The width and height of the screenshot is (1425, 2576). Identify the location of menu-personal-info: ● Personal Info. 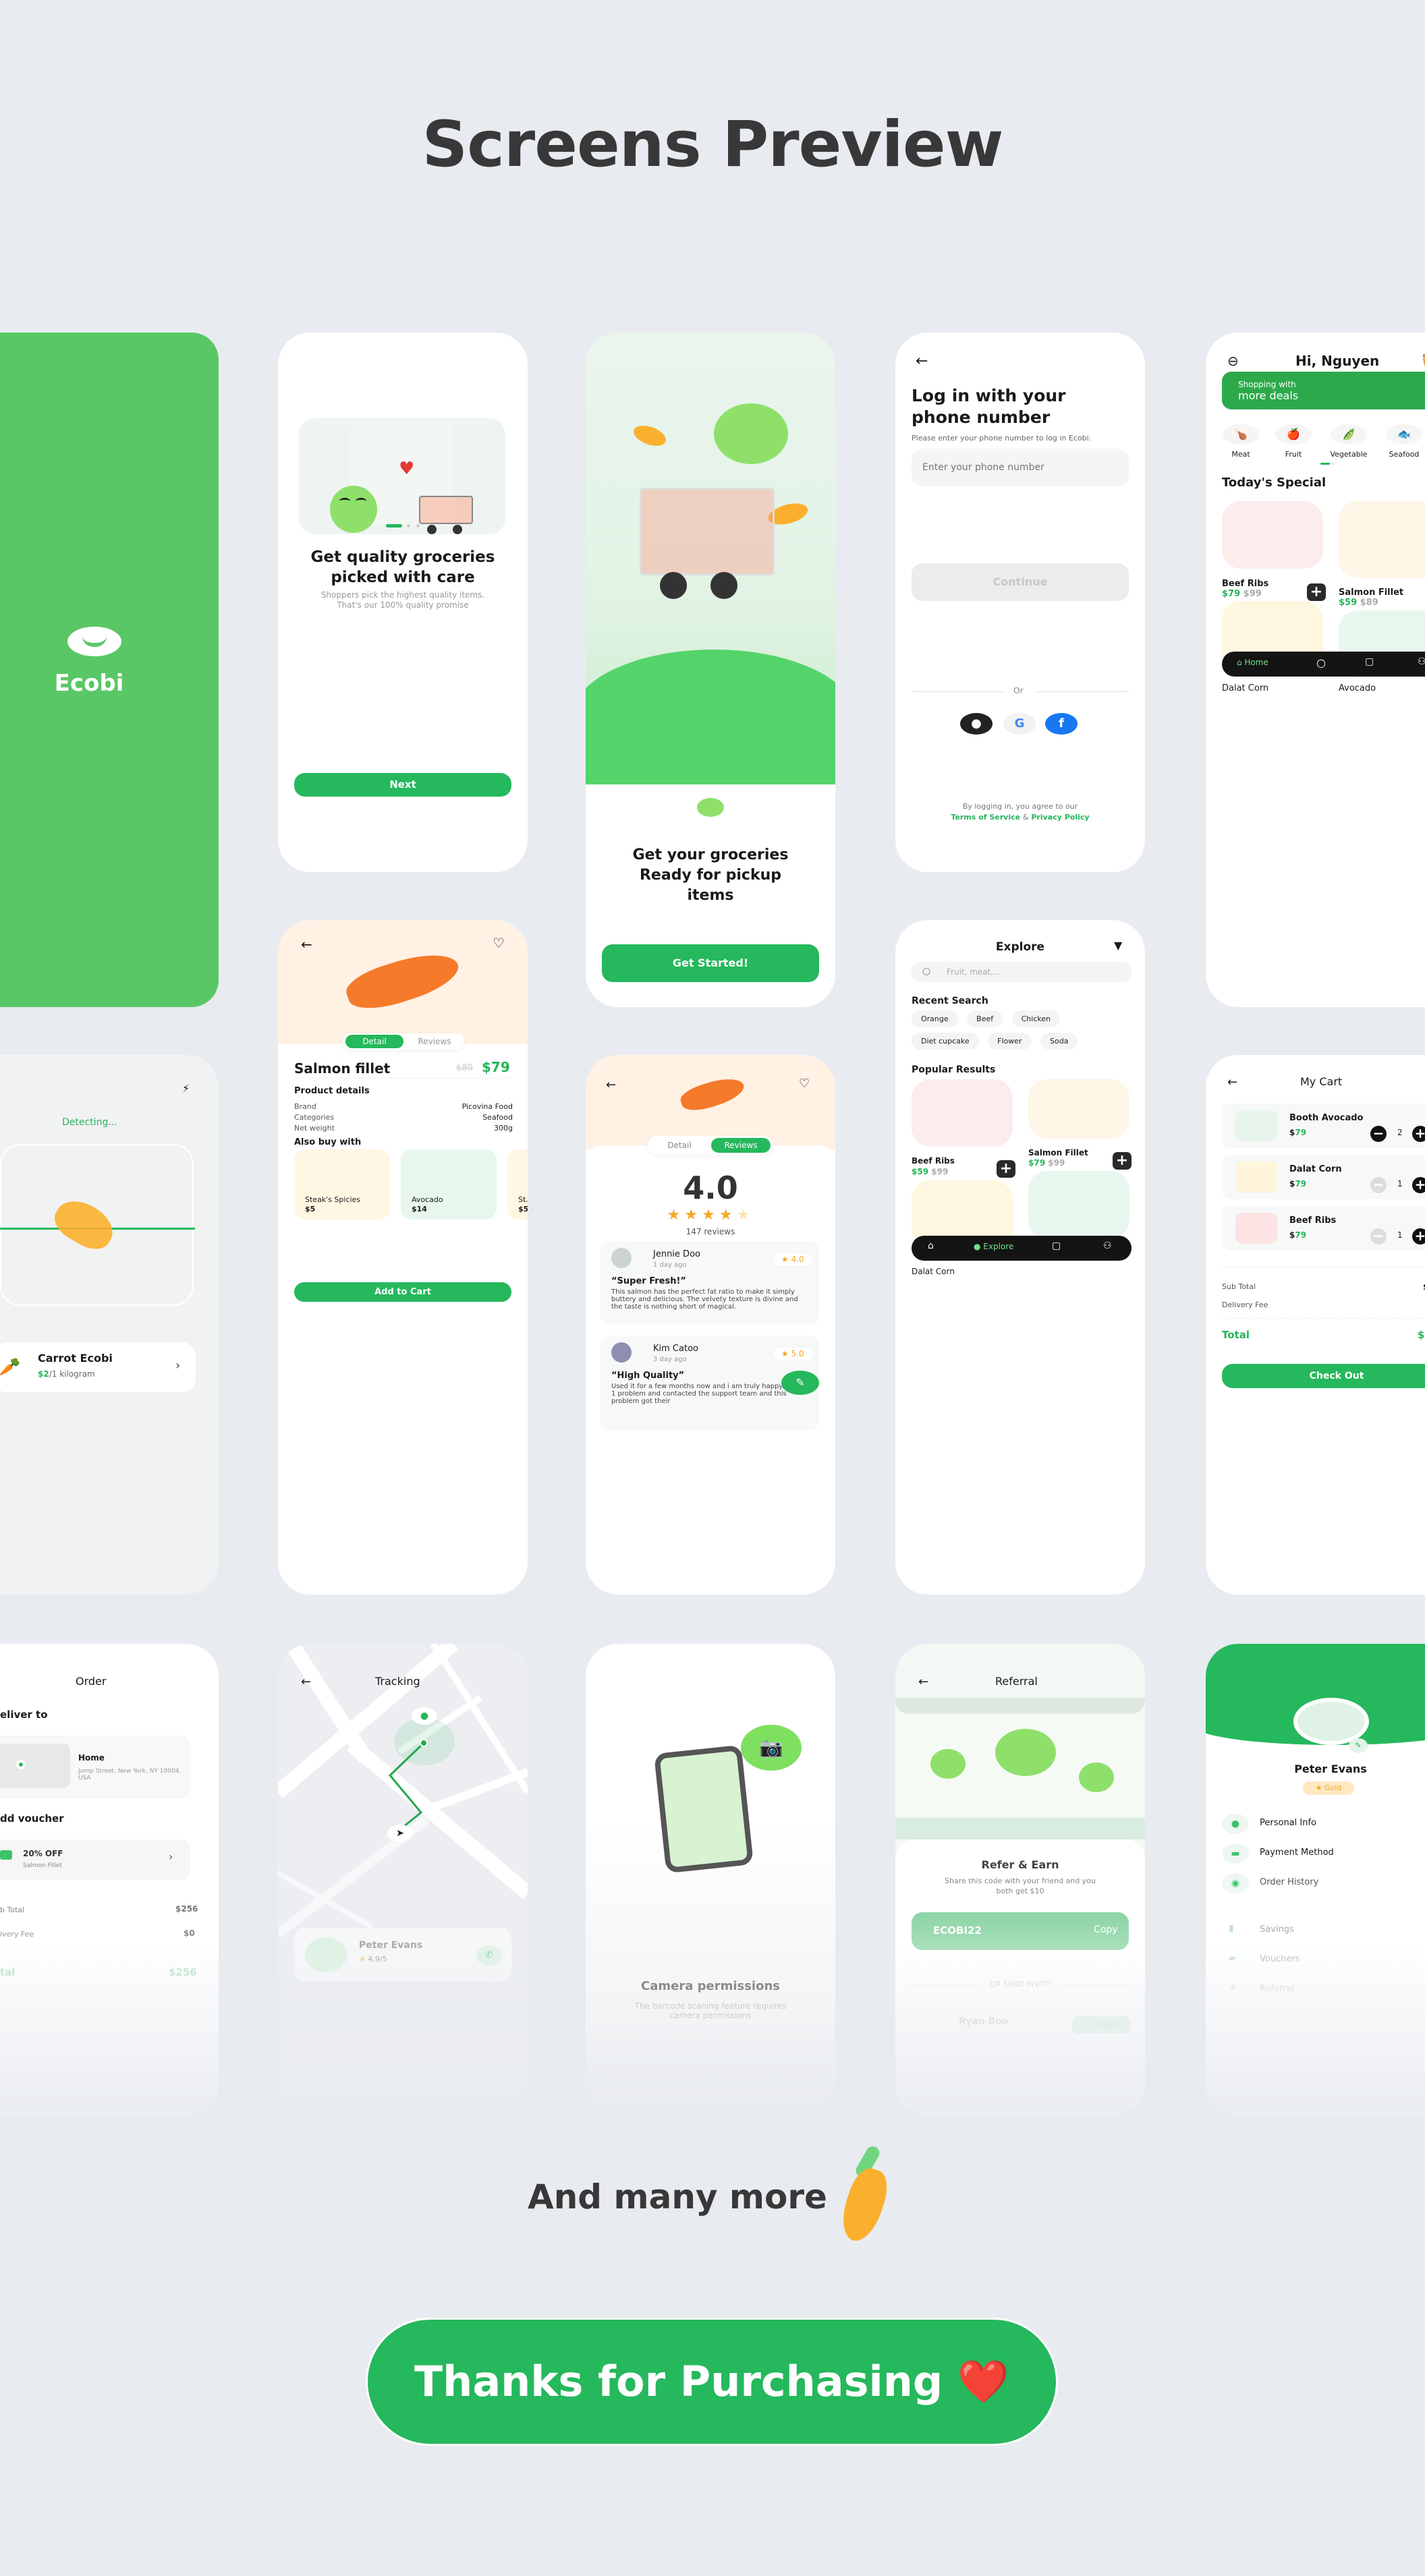
(1323, 1827).